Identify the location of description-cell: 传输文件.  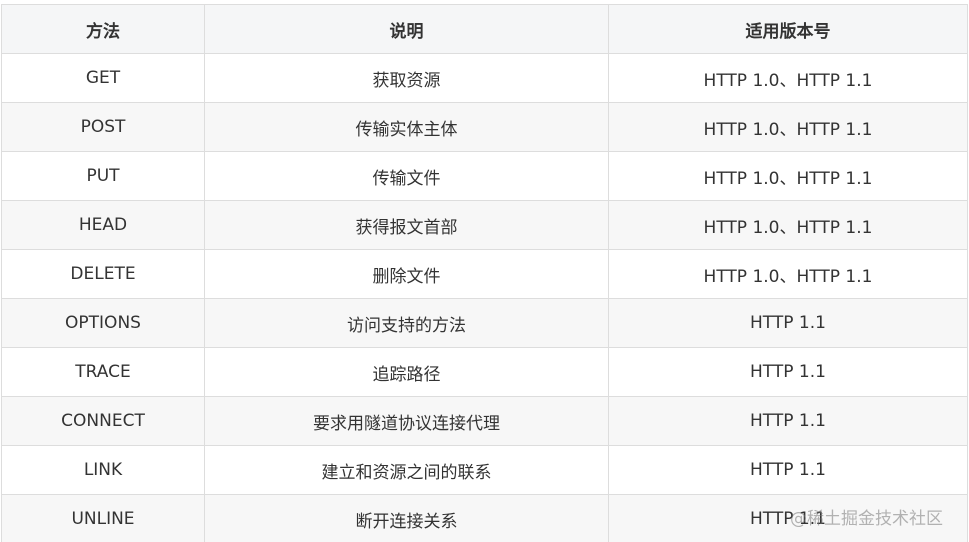
(406, 176).